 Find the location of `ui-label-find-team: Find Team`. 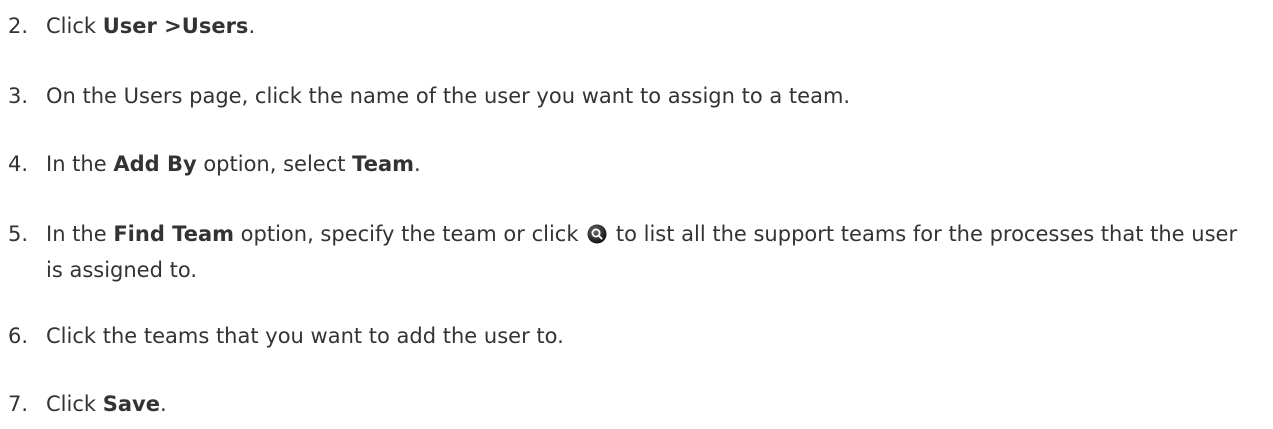

ui-label-find-team: Find Team is located at coordinates (173, 234).